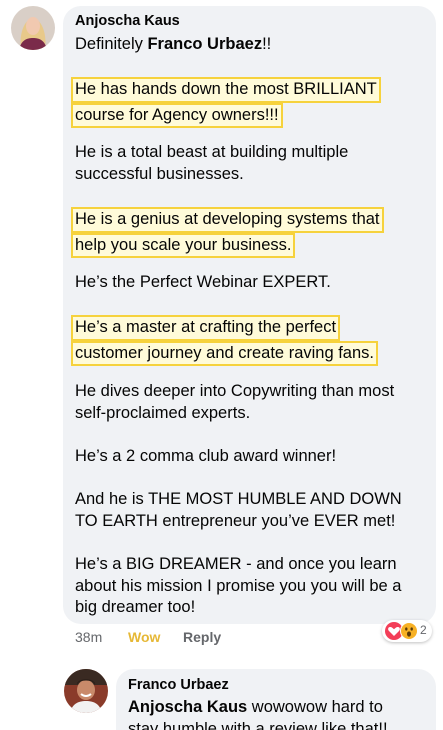 The width and height of the screenshot is (443, 730). I want to click on comment-paragraph: He’s the Perfect Webinar EXPERT., so click(203, 282).